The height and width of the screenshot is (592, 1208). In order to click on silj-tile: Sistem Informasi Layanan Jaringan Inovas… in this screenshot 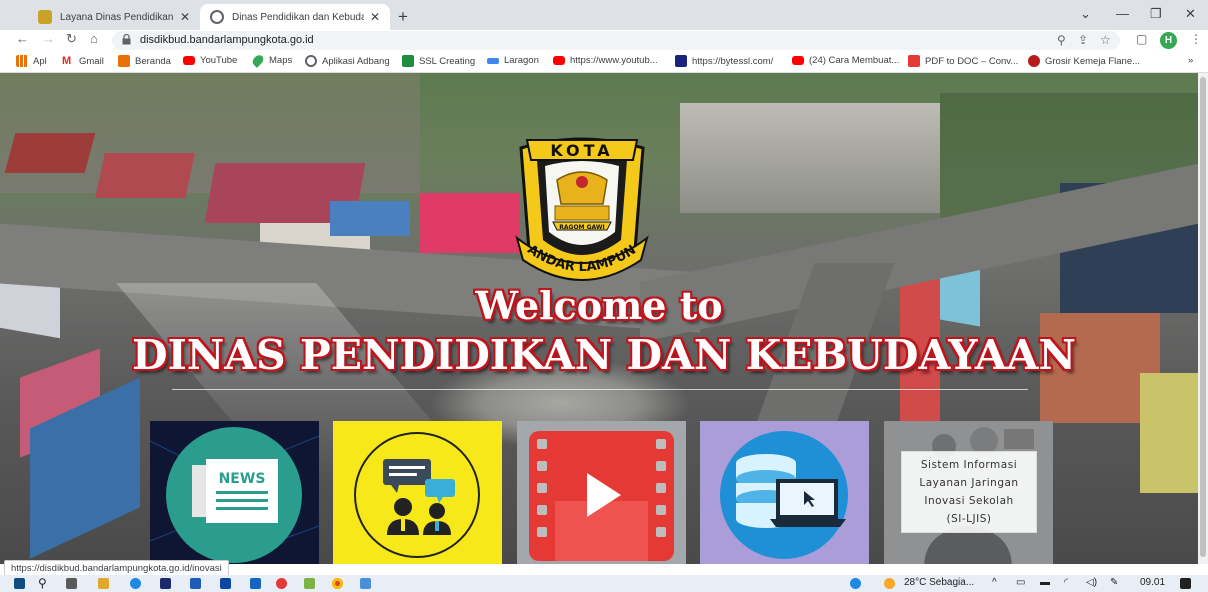, I will do `click(968, 492)`.